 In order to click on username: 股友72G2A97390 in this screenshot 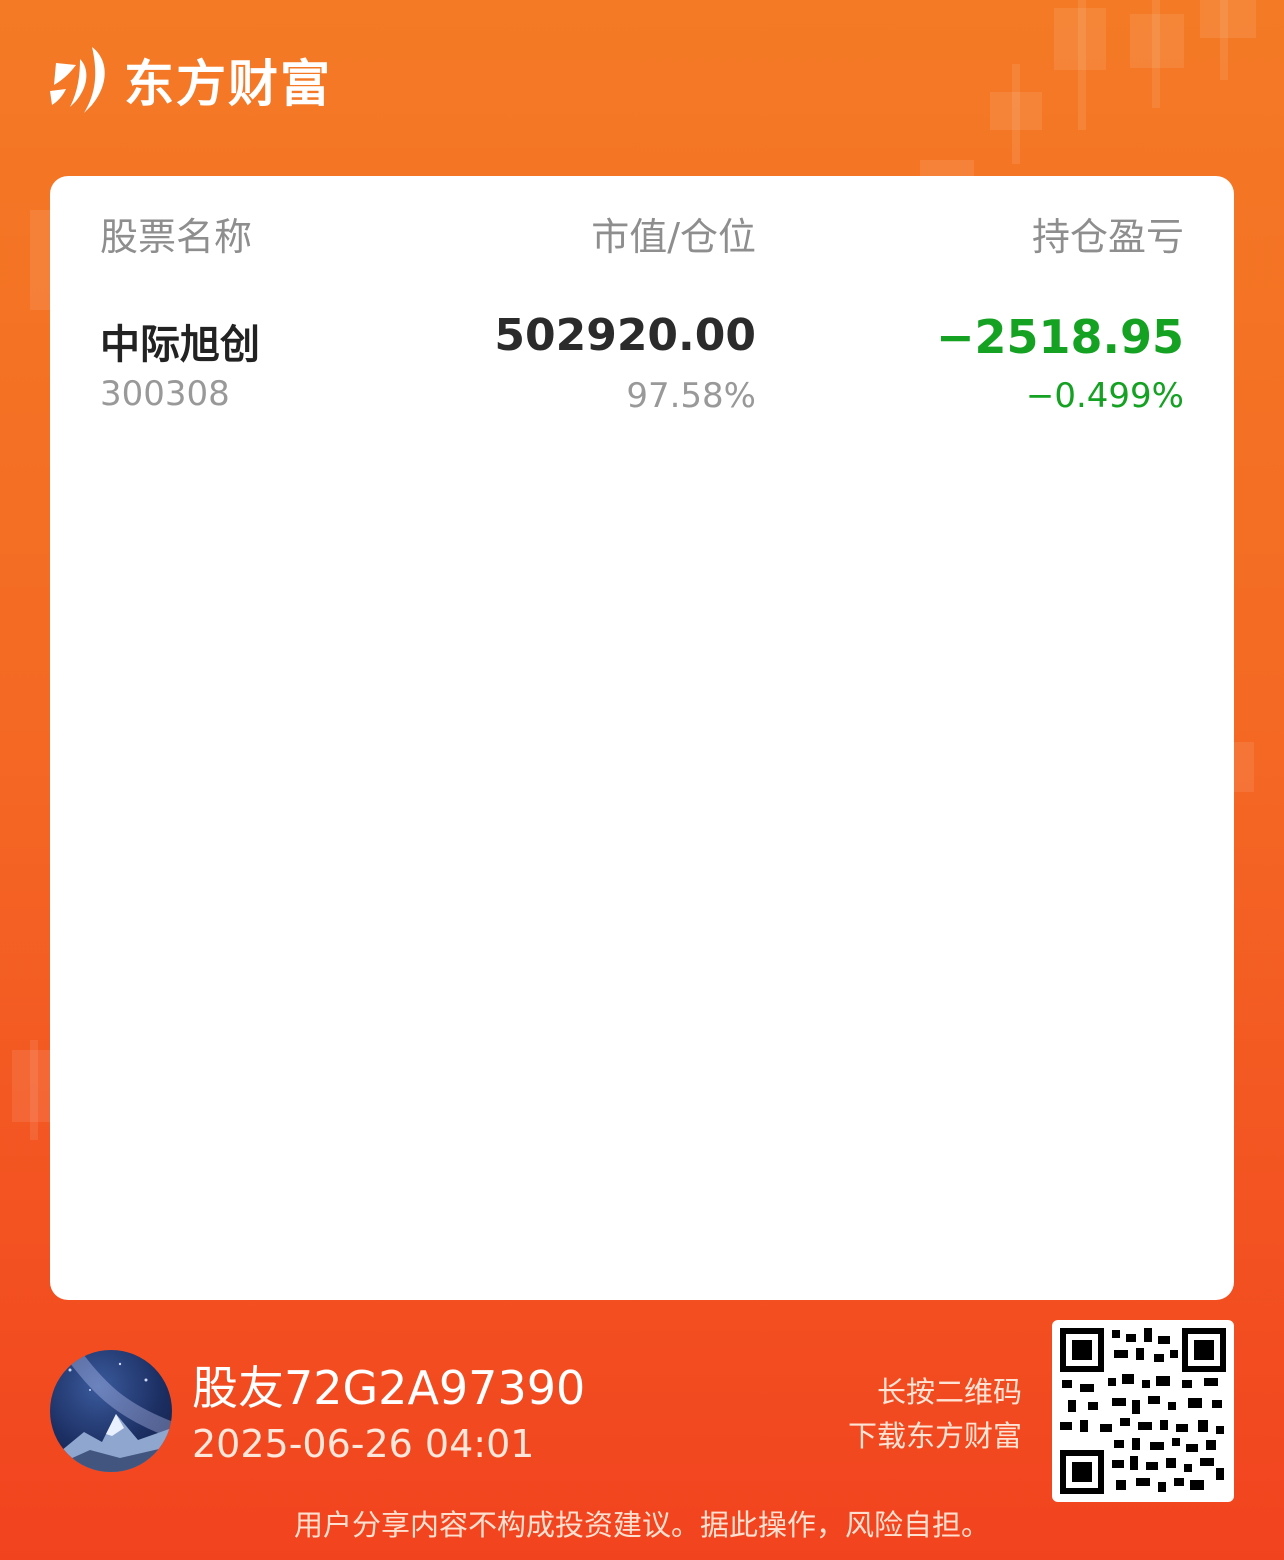, I will do `click(389, 1388)`.